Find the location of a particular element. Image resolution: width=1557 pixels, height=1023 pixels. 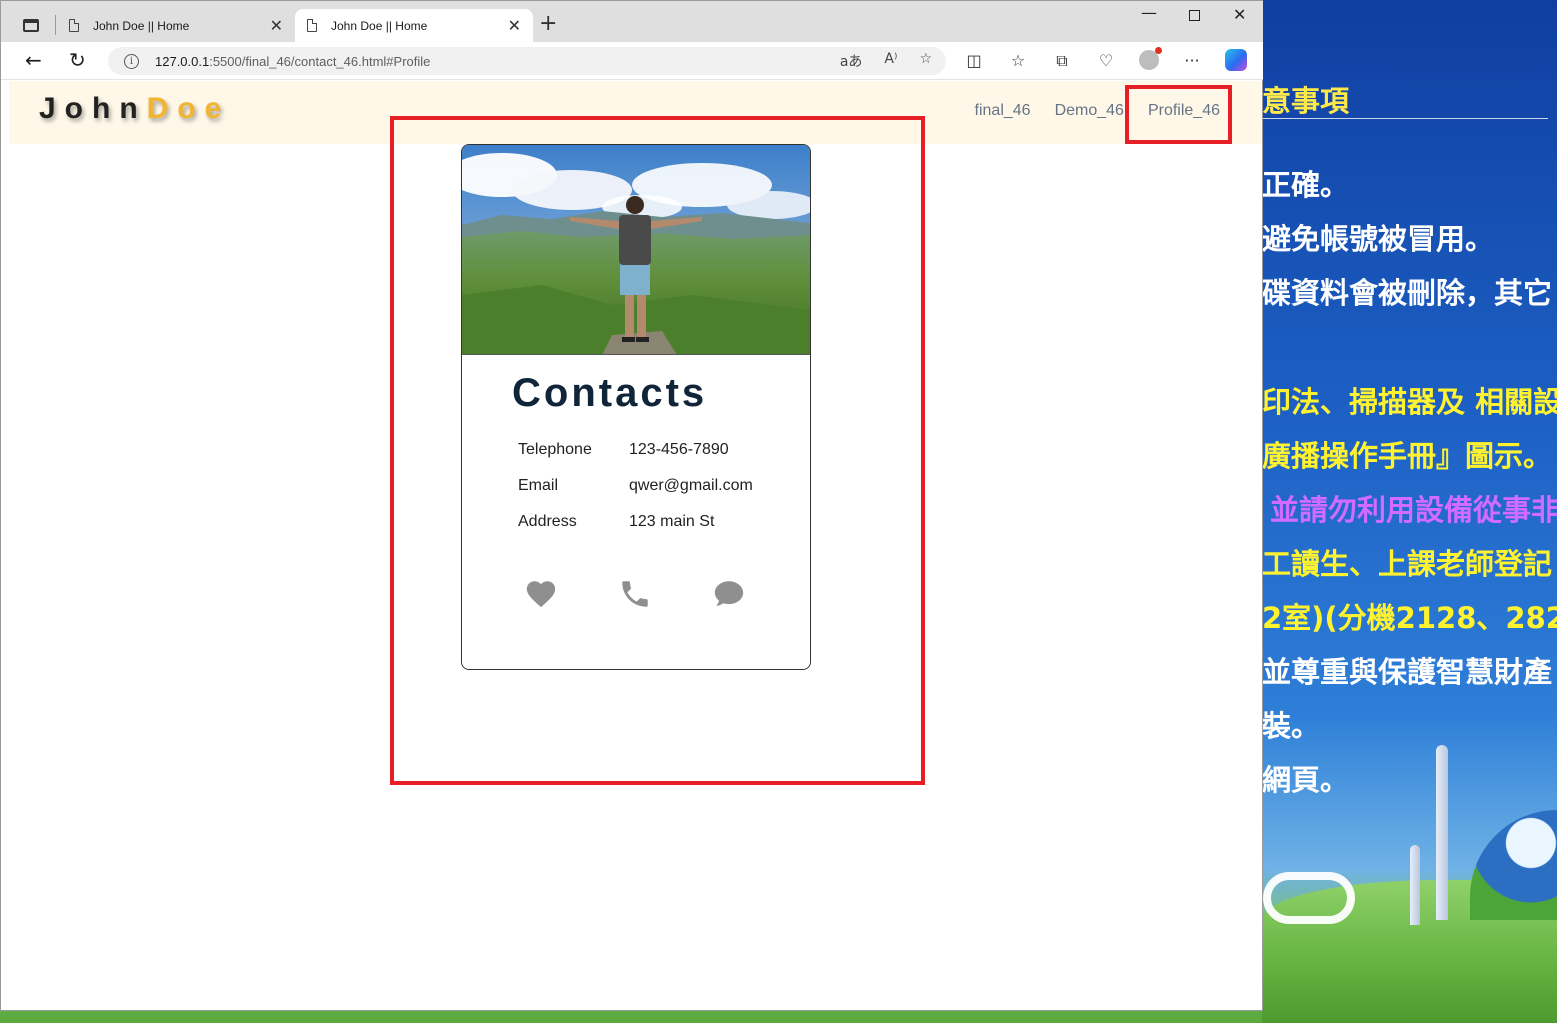

notice-line: 碟資料會被刪除，其它 is located at coordinates (1407, 293).